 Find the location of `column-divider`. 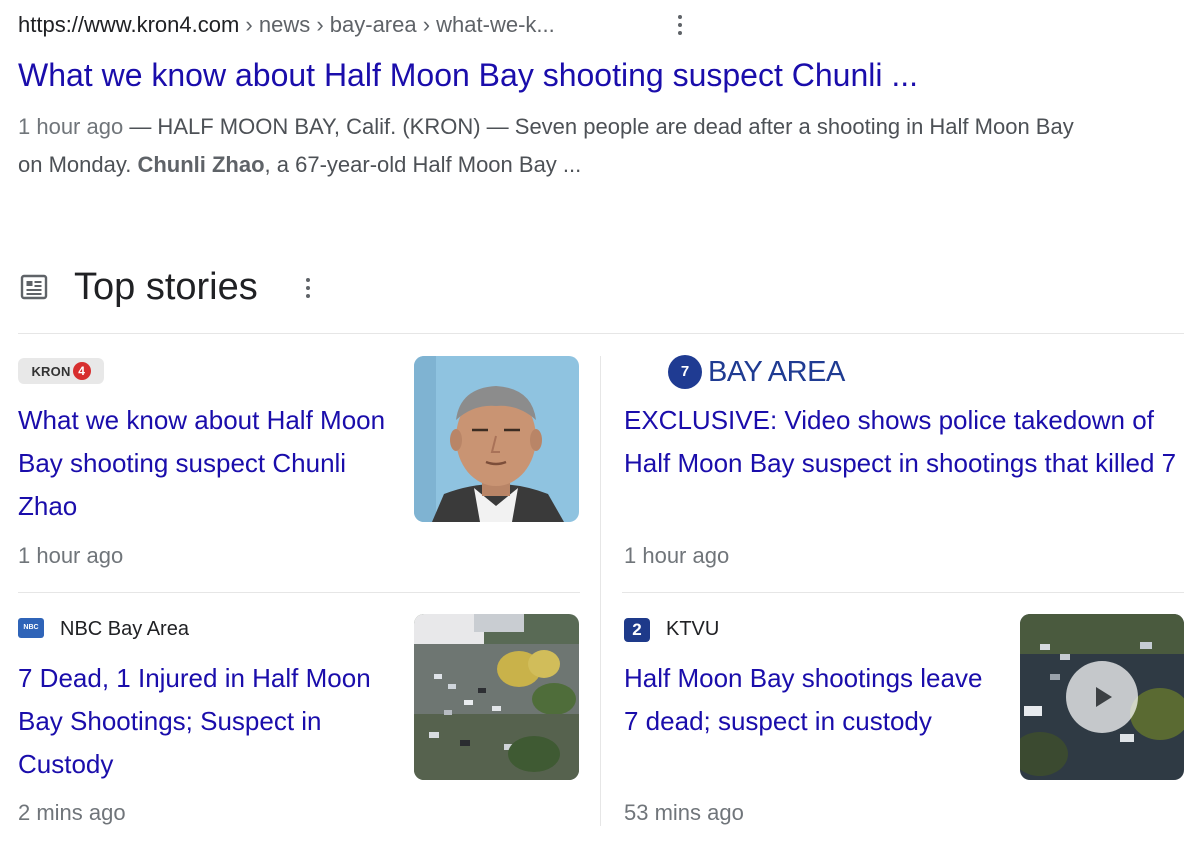

column-divider is located at coordinates (600, 591).